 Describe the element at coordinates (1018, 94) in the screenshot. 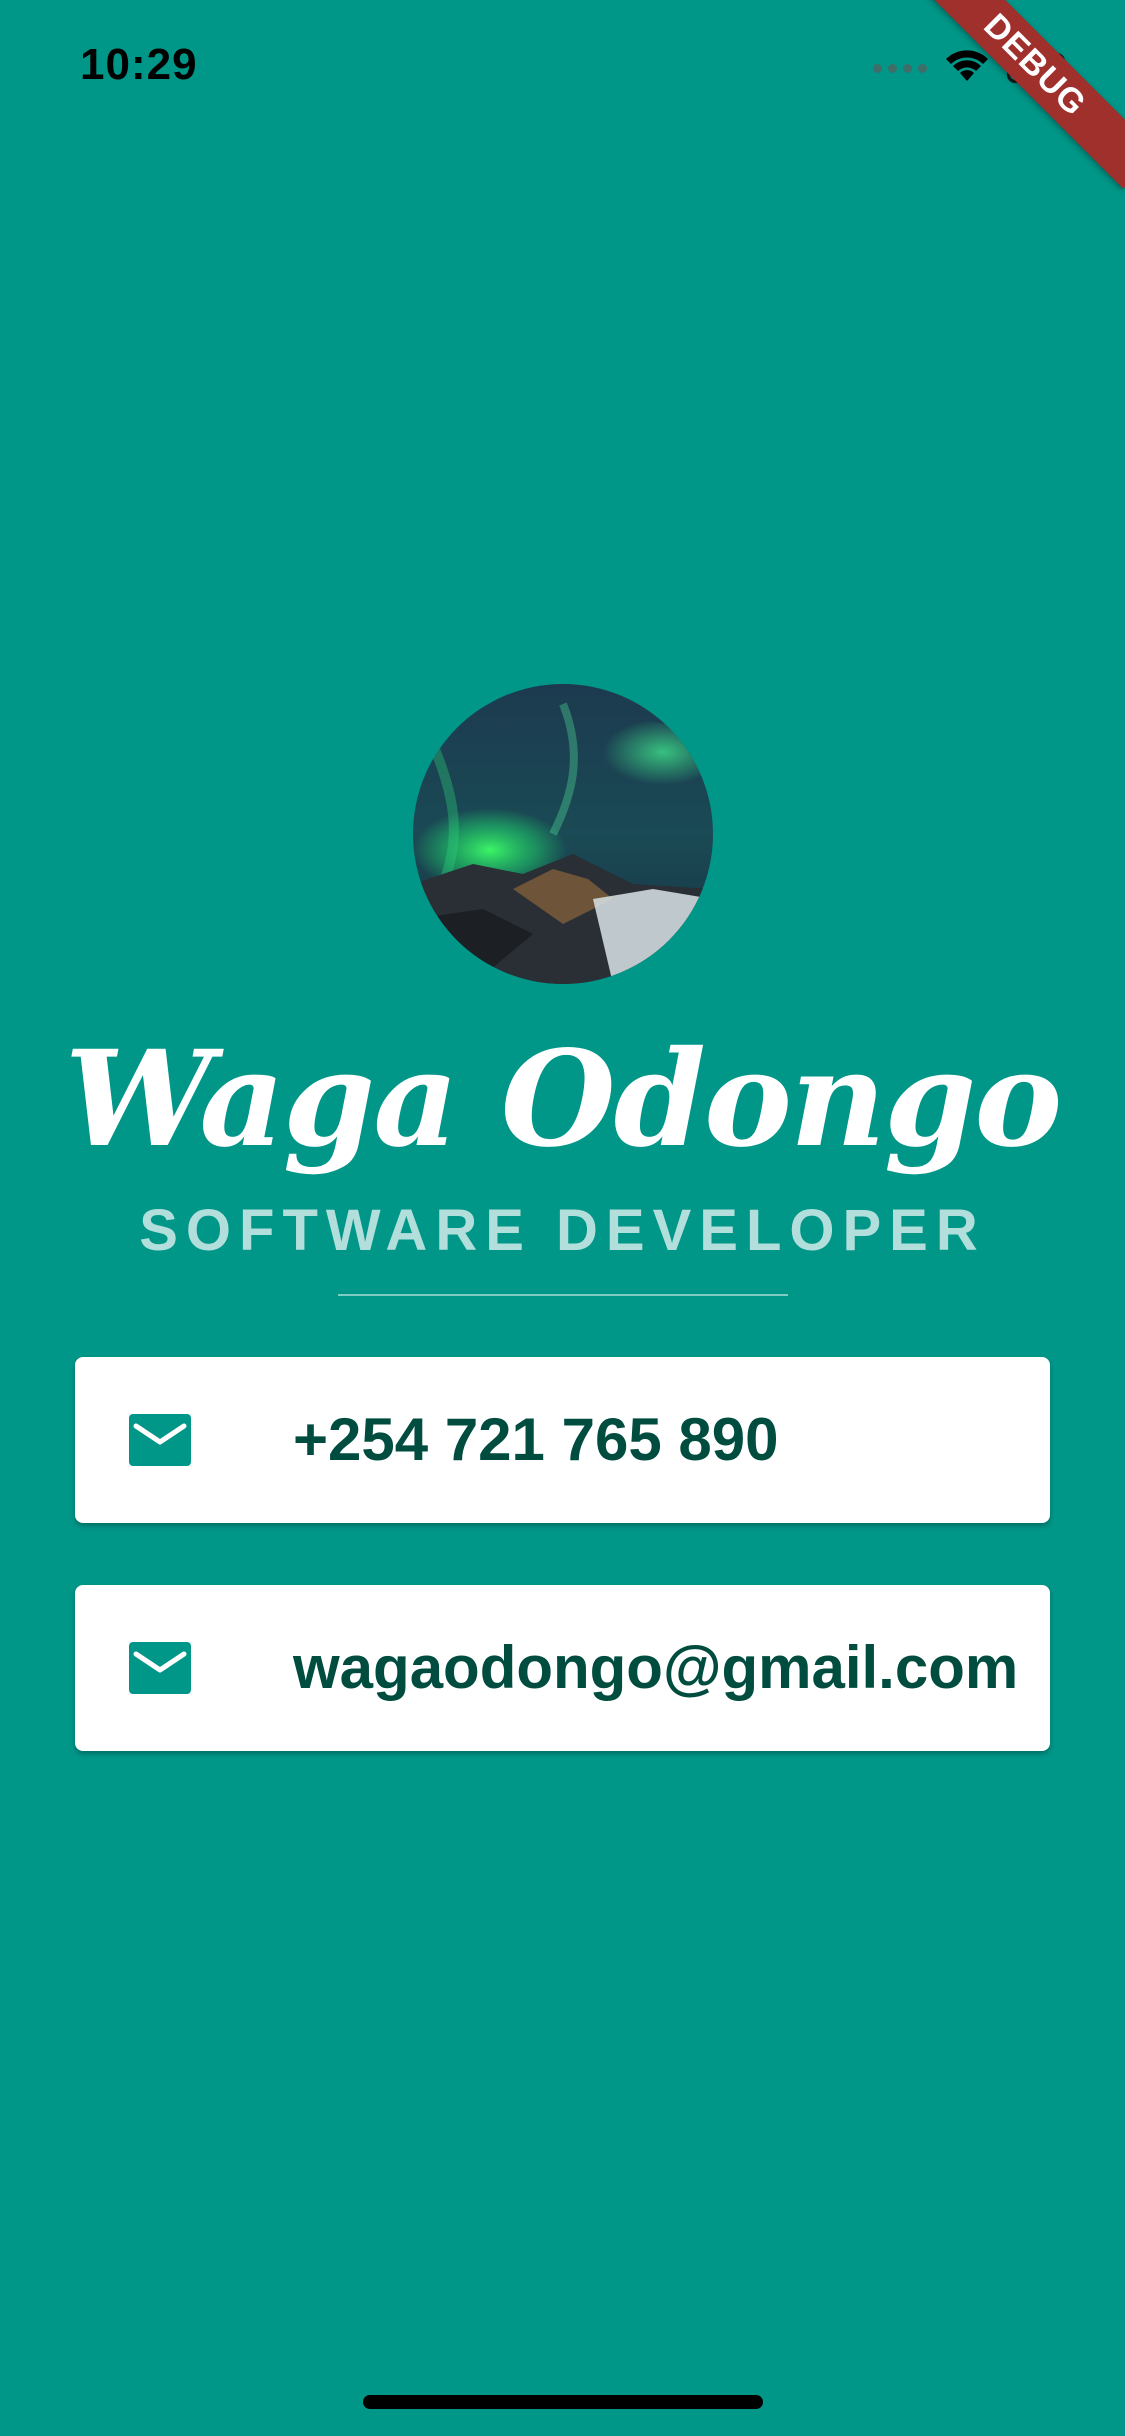

I see `debug-banner: DEBUG` at that location.